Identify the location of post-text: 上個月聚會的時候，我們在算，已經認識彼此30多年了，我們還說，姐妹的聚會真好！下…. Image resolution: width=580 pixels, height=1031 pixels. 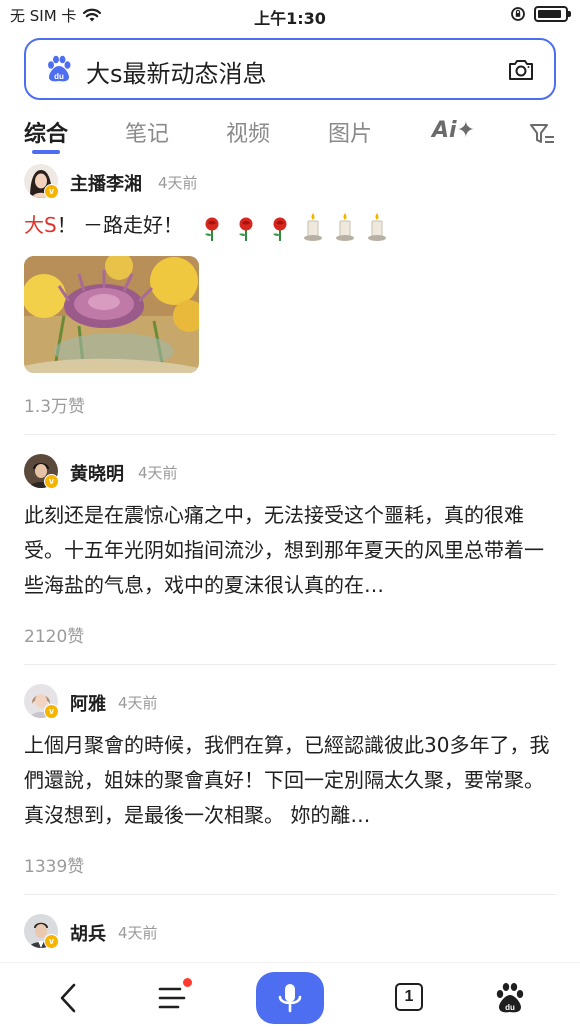
(290, 780).